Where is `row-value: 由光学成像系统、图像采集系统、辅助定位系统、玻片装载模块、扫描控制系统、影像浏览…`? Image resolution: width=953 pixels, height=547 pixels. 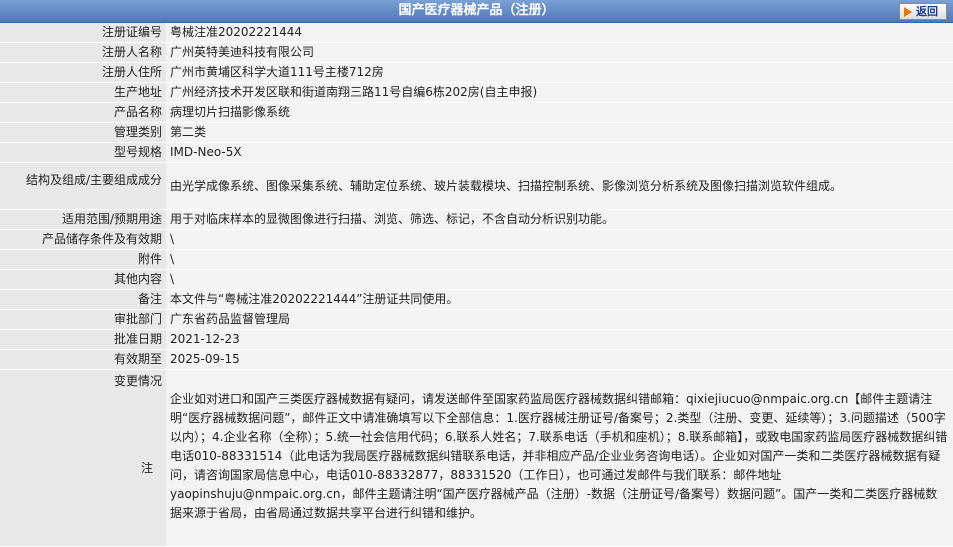
row-value: 由光学成像系统、图像采集系统、辅助定位系统、玻片装载模块、扫描控制系统、影像浏览… is located at coordinates (559, 186).